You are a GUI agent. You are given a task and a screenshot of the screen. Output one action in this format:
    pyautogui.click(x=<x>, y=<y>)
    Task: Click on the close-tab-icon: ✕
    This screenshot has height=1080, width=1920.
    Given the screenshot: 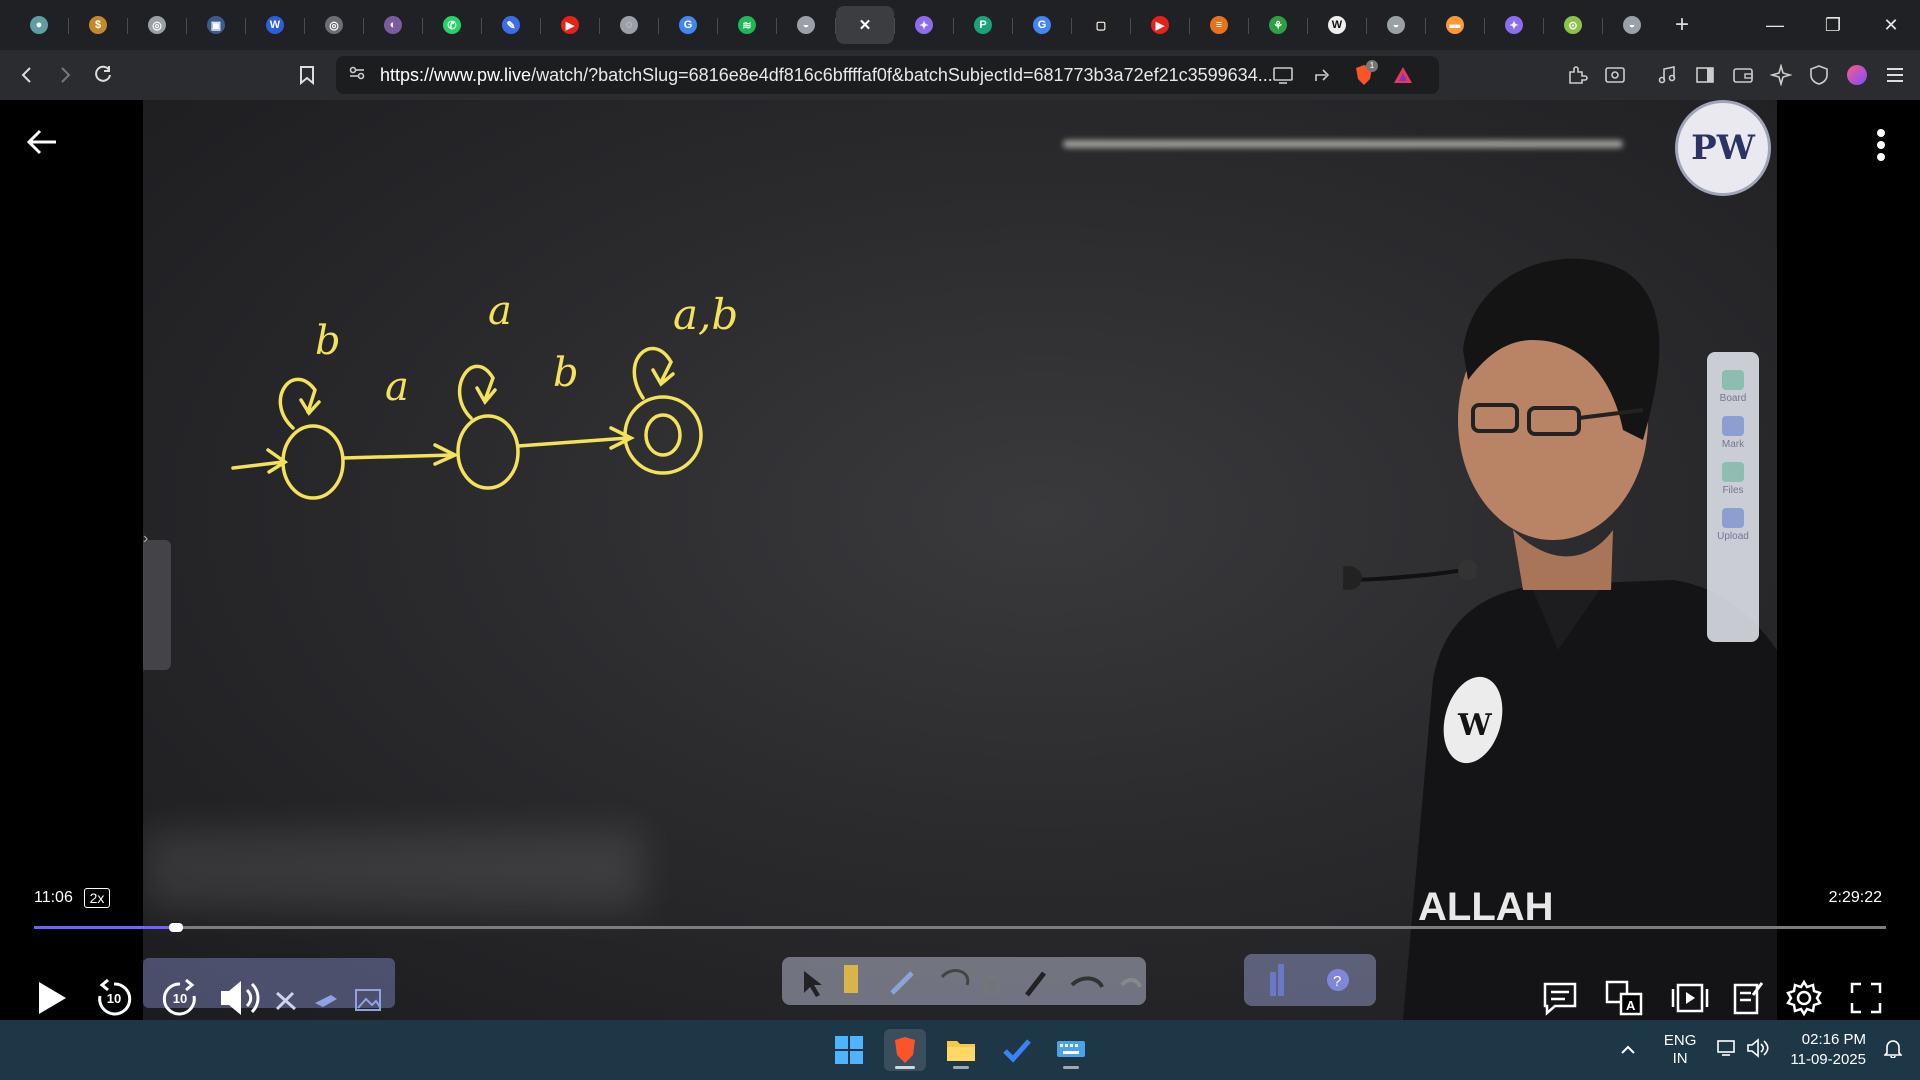 What is the action you would take?
    pyautogui.click(x=865, y=25)
    